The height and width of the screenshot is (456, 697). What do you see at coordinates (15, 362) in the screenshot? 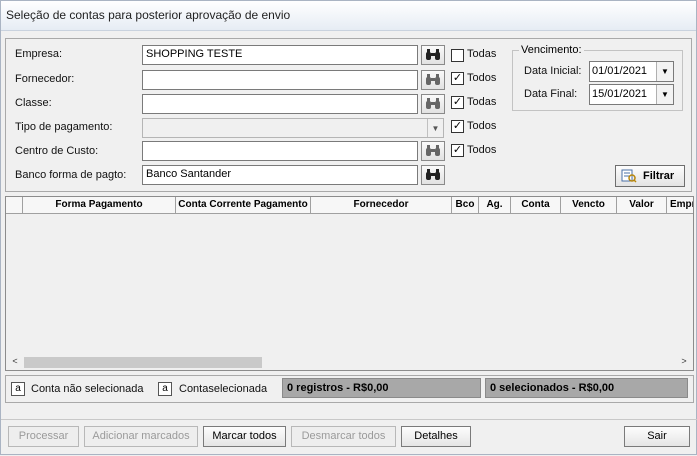
I see `scroll-left-icon: <` at bounding box center [15, 362].